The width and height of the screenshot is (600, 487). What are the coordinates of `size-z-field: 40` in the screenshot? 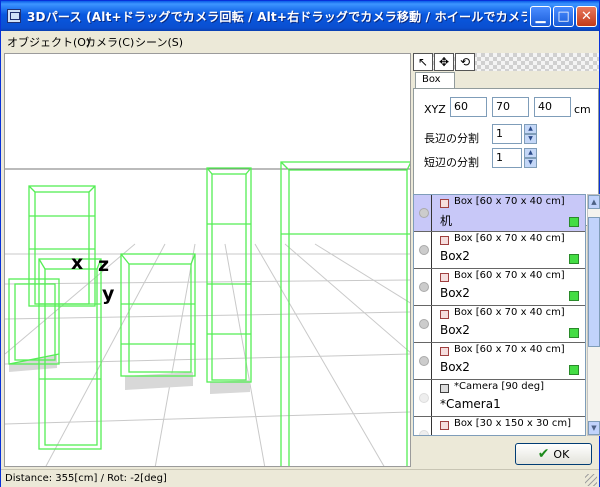 It's located at (552, 107).